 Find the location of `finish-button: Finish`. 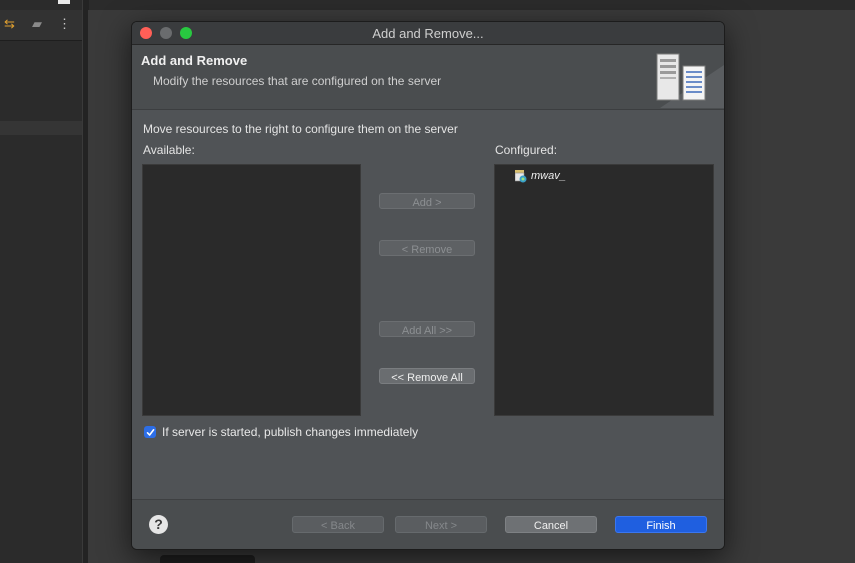

finish-button: Finish is located at coordinates (661, 524).